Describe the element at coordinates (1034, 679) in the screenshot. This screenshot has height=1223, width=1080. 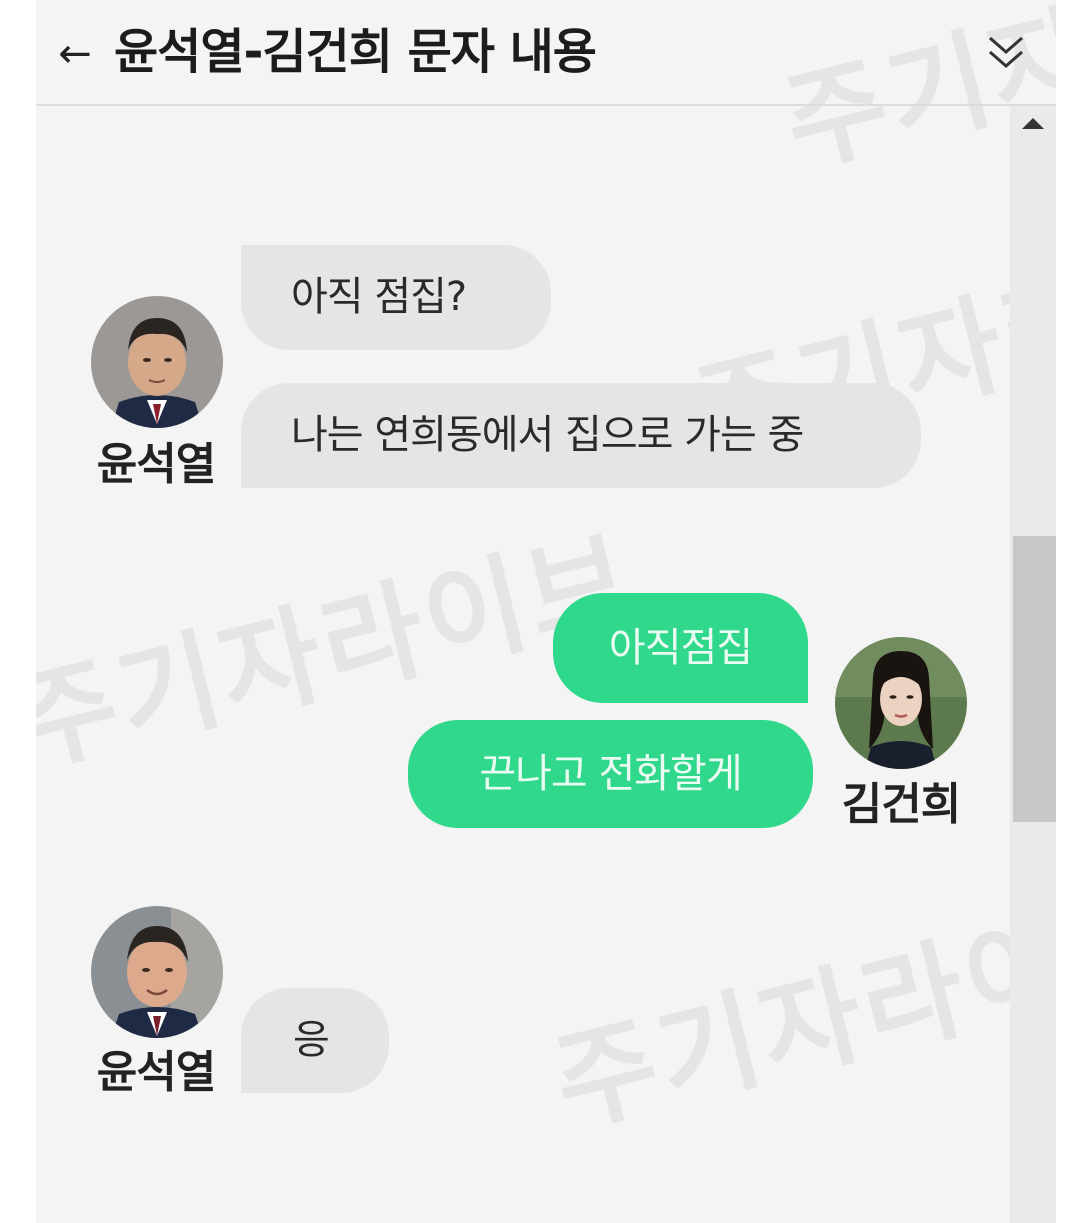
I see `scrollbar-thumb` at that location.